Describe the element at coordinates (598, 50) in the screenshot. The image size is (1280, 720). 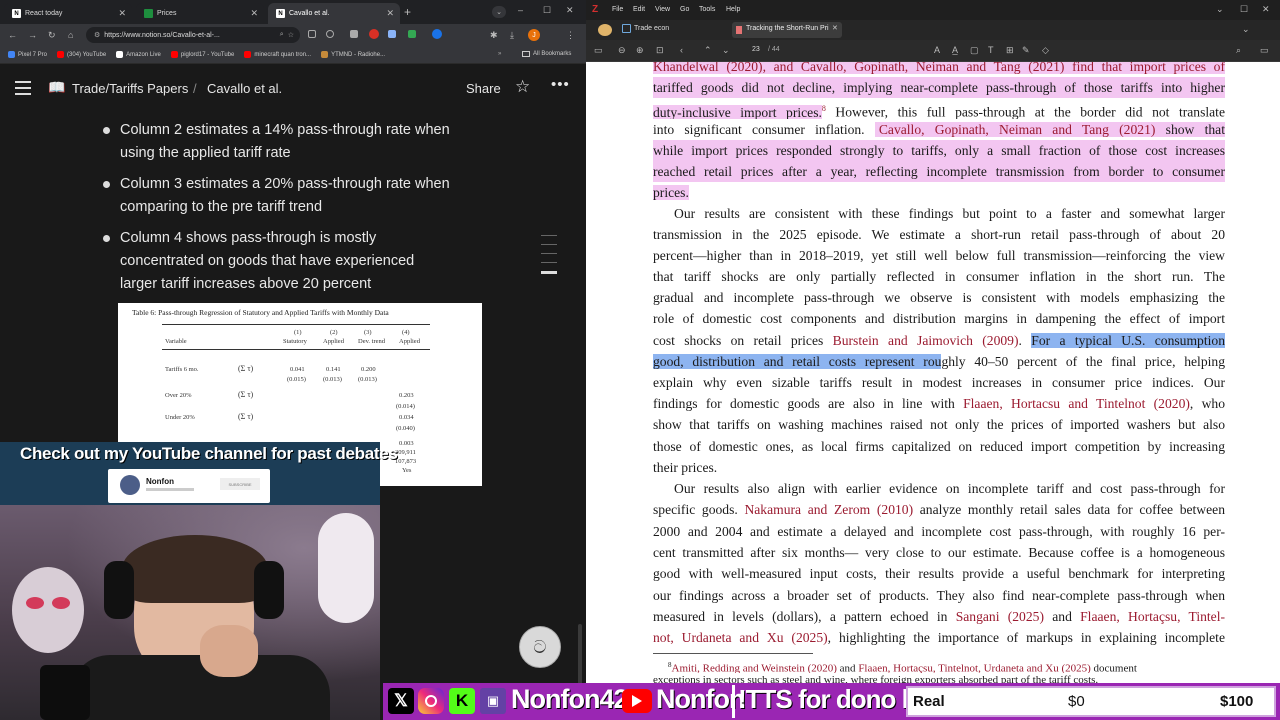
I see `sidebar-toggle-icon: ▭` at that location.